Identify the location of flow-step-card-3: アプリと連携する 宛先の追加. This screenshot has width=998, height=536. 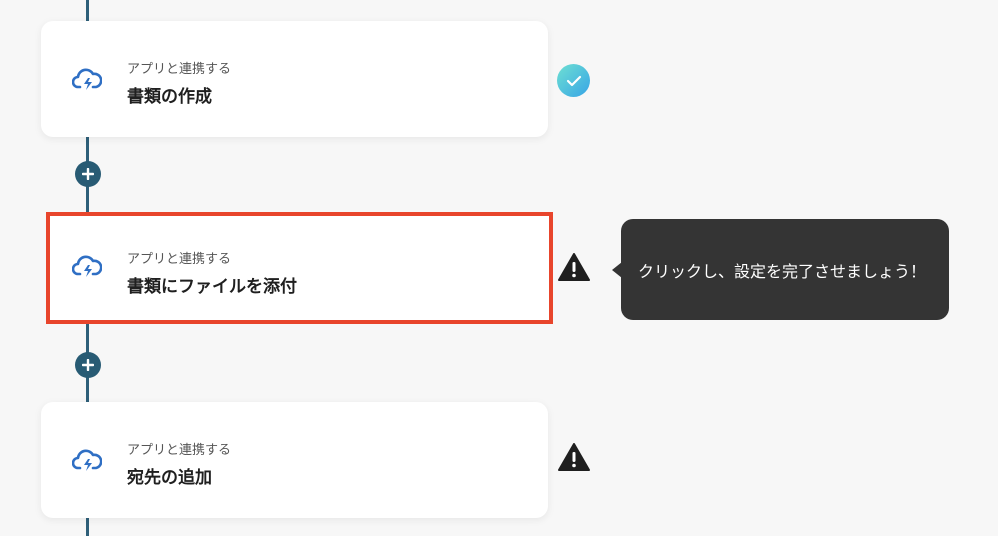
(294, 460).